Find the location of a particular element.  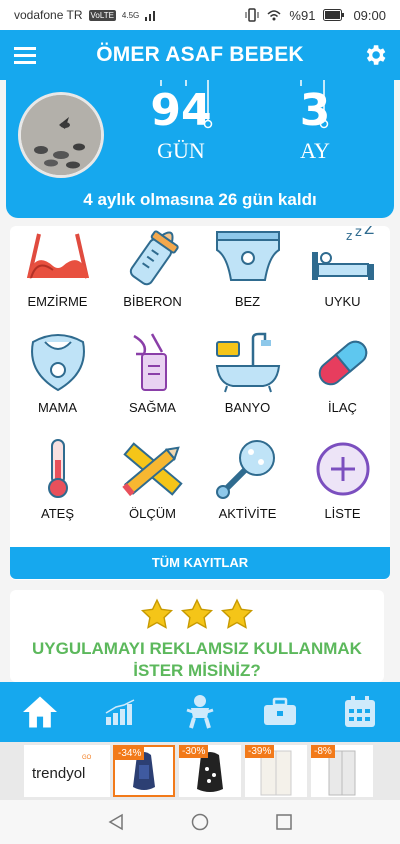

baby-name-title: ÖMER ASAF BEBEK is located at coordinates (200, 54).